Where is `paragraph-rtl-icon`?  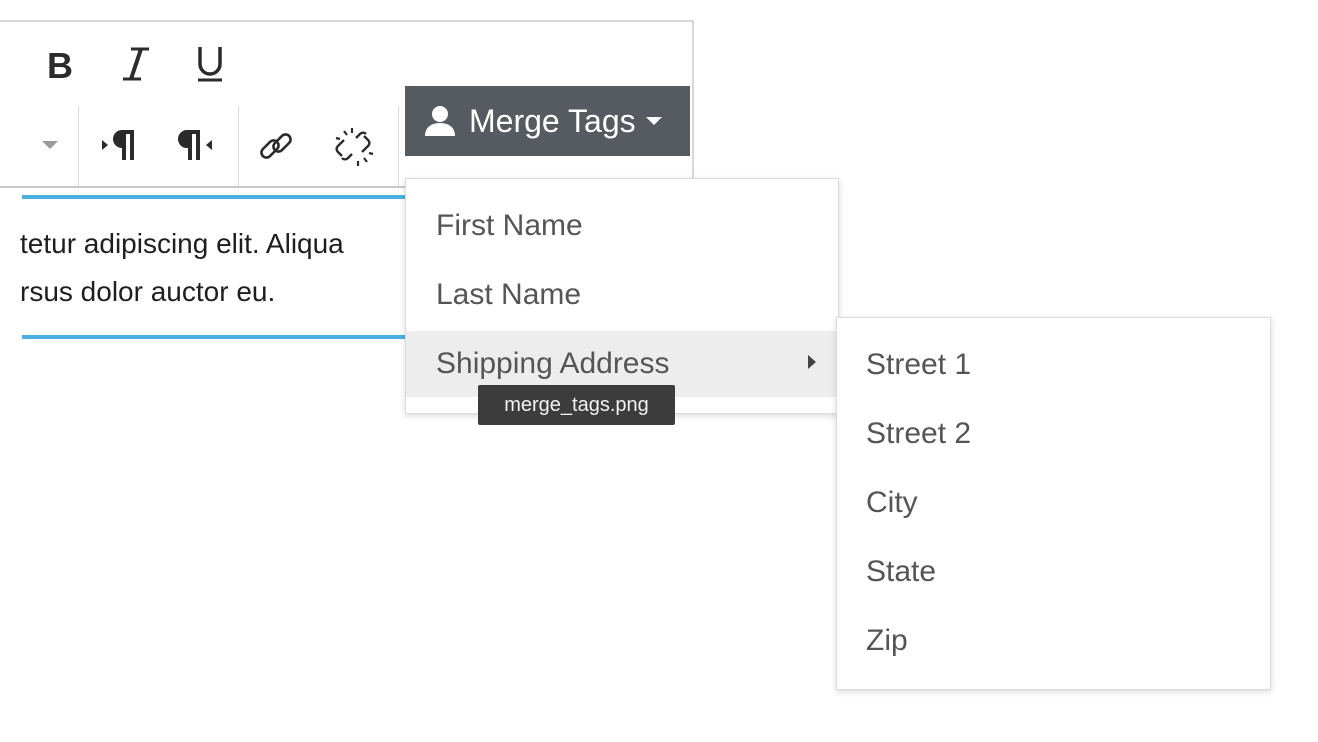 paragraph-rtl-icon is located at coordinates (194, 147).